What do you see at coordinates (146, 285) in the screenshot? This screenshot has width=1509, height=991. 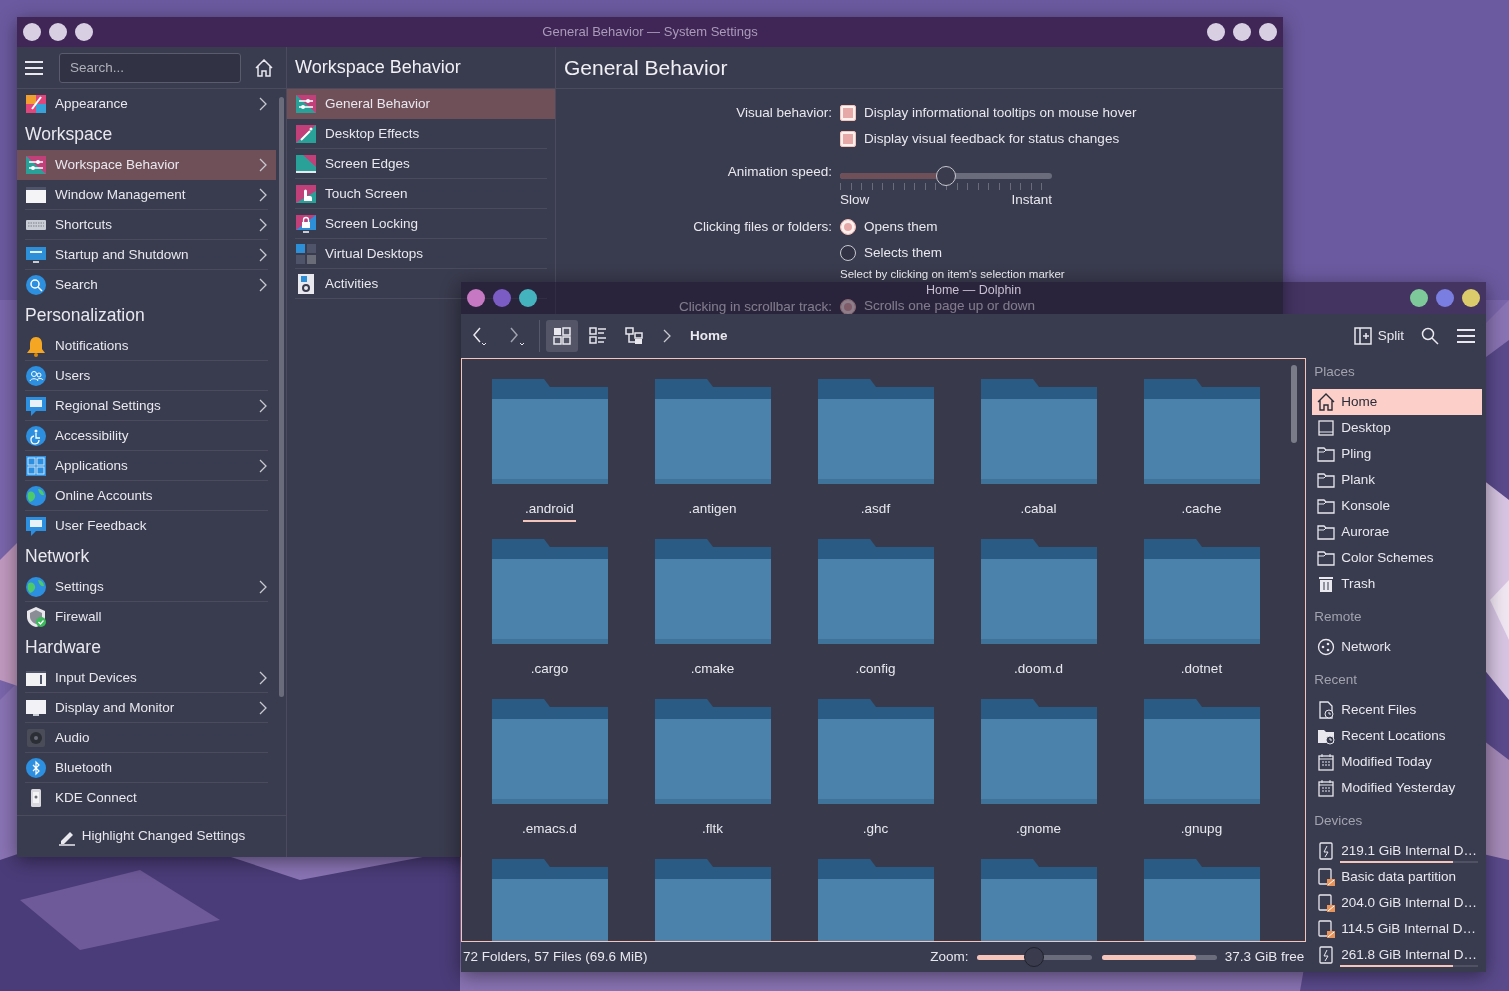 I see `sidebar-item: Search` at bounding box center [146, 285].